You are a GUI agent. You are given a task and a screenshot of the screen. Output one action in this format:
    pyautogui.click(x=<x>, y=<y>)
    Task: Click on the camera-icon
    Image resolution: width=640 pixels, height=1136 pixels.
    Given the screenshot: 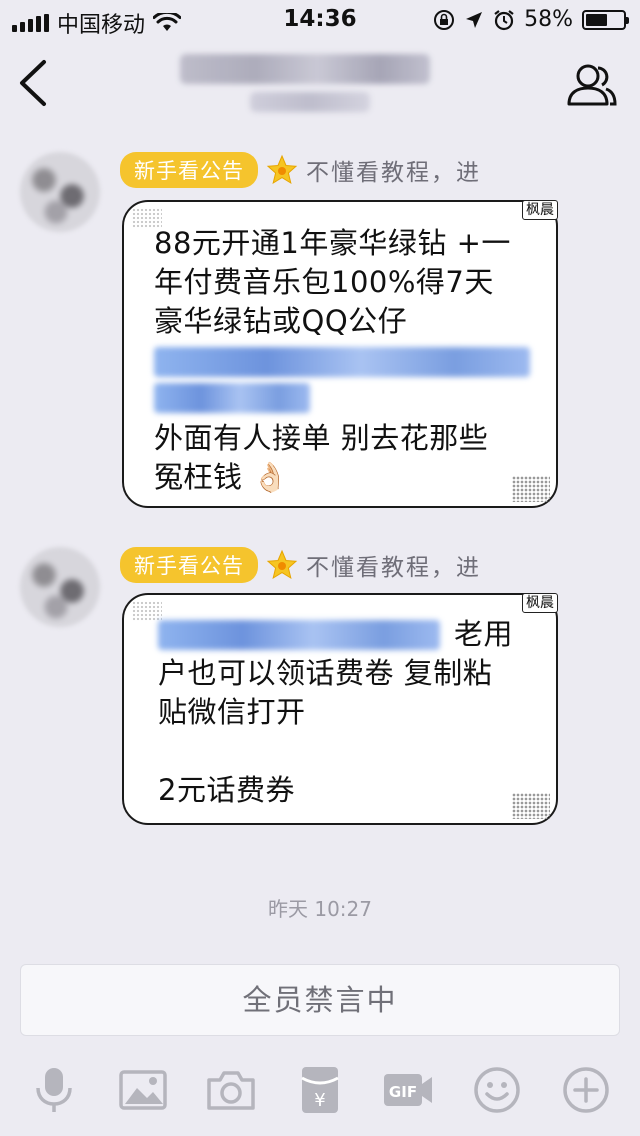 What is the action you would take?
    pyautogui.click(x=231, y=1090)
    